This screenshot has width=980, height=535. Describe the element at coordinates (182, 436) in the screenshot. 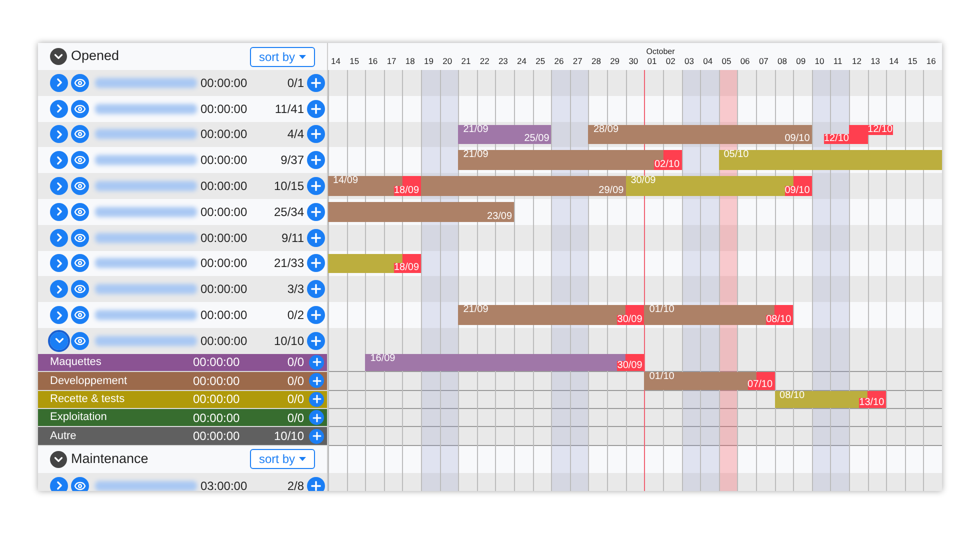

I see `task-category-row: Autre 00:00:00 10/10` at that location.